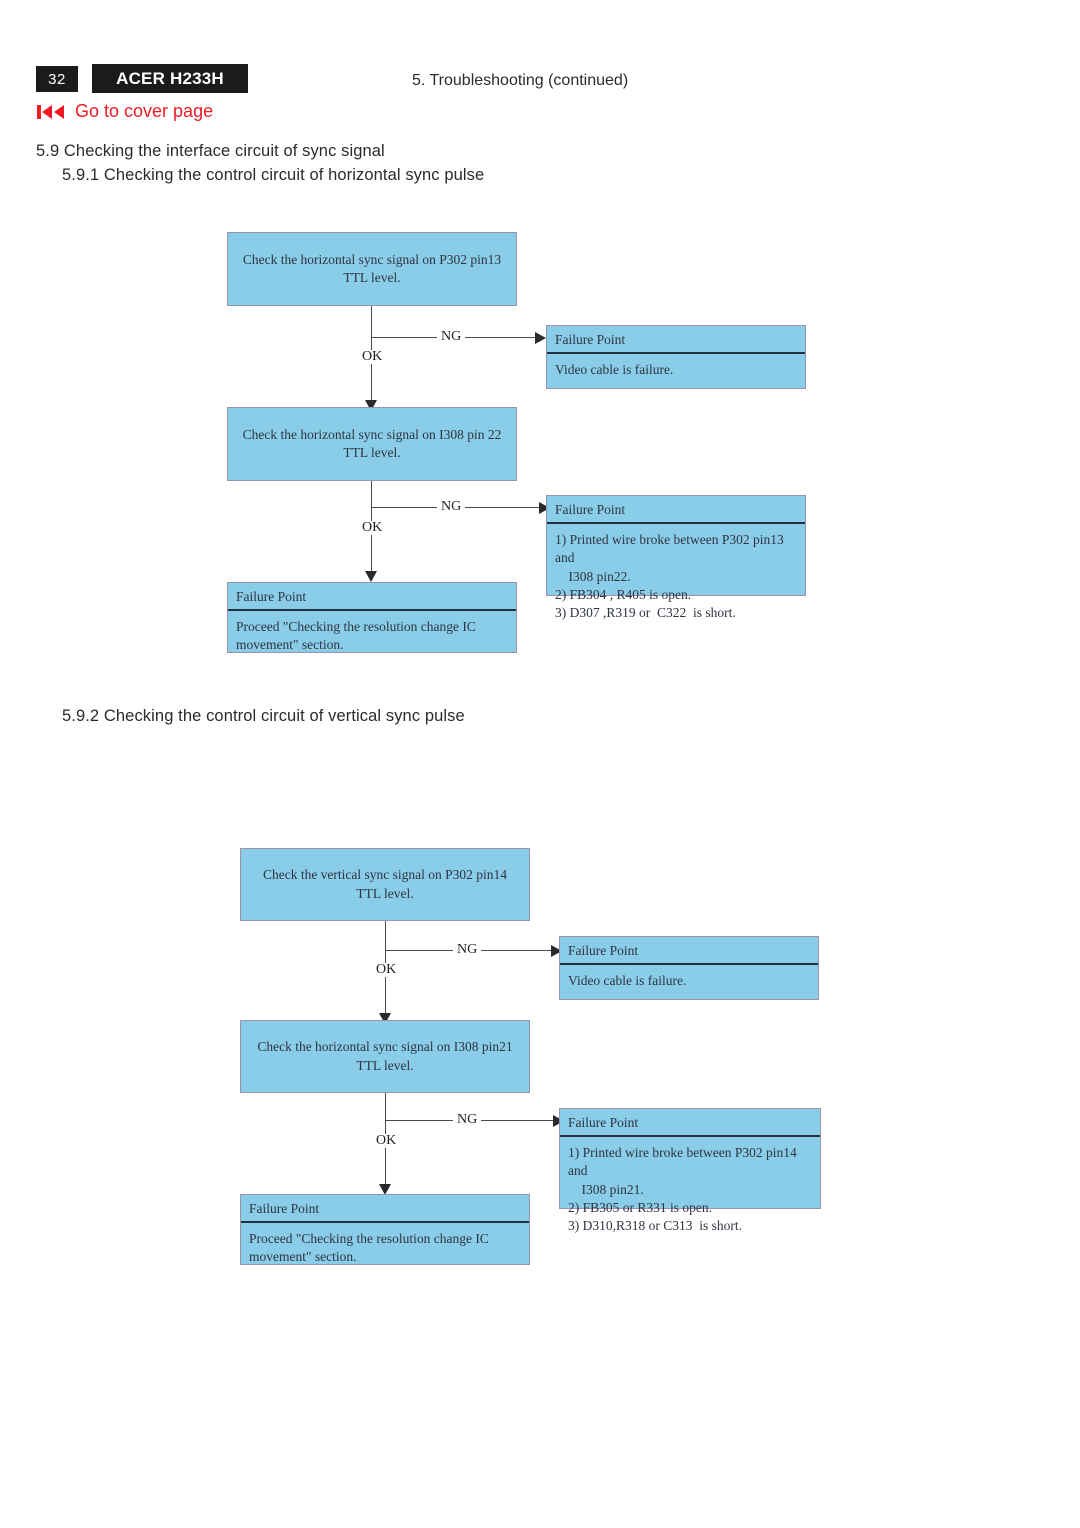  I want to click on flow2-connector-step2-down, so click(385, 1107).